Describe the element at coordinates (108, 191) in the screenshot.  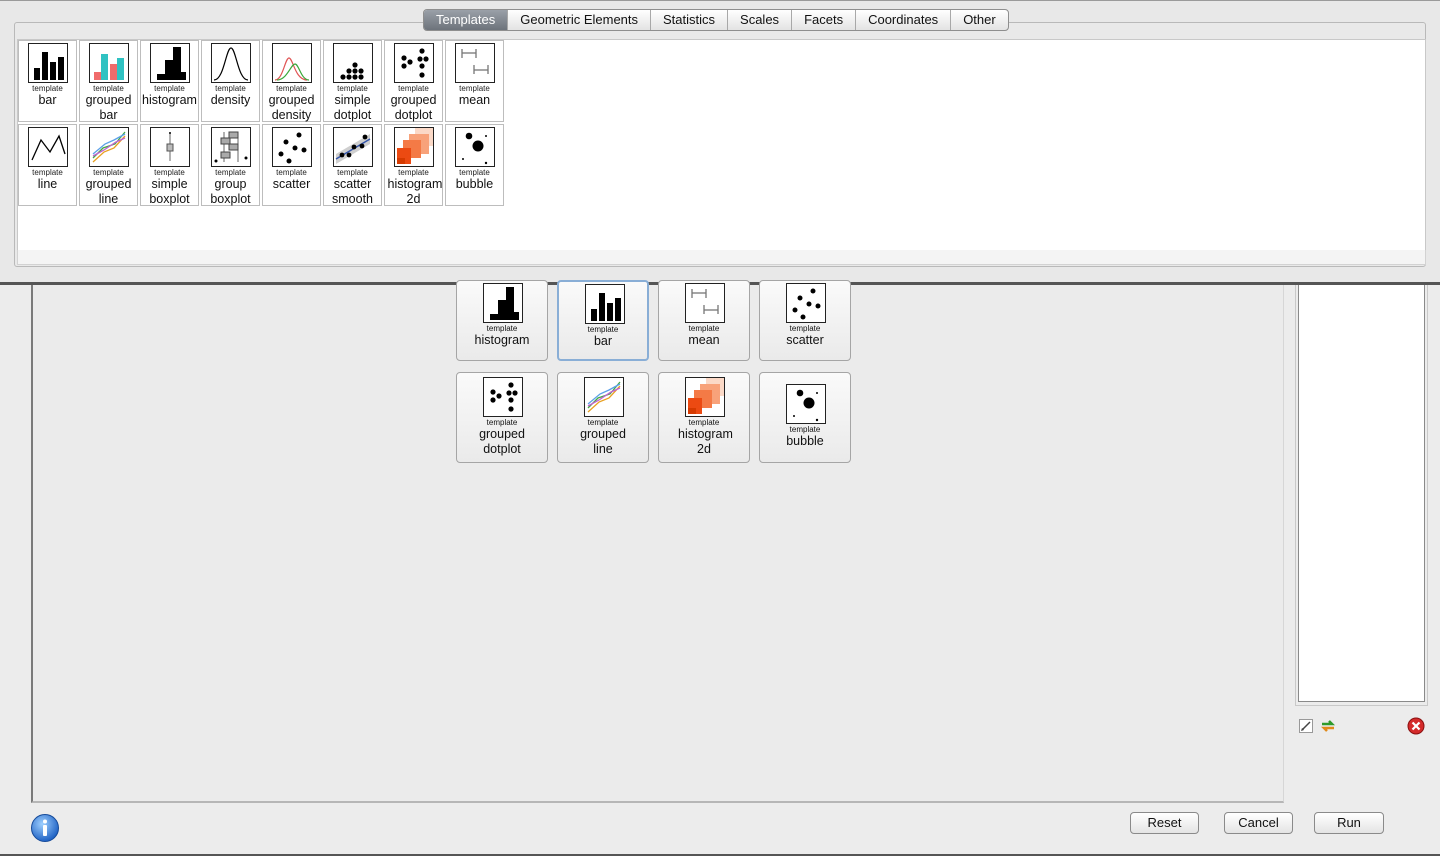
I see `gallery-item-label: grouped line` at that location.